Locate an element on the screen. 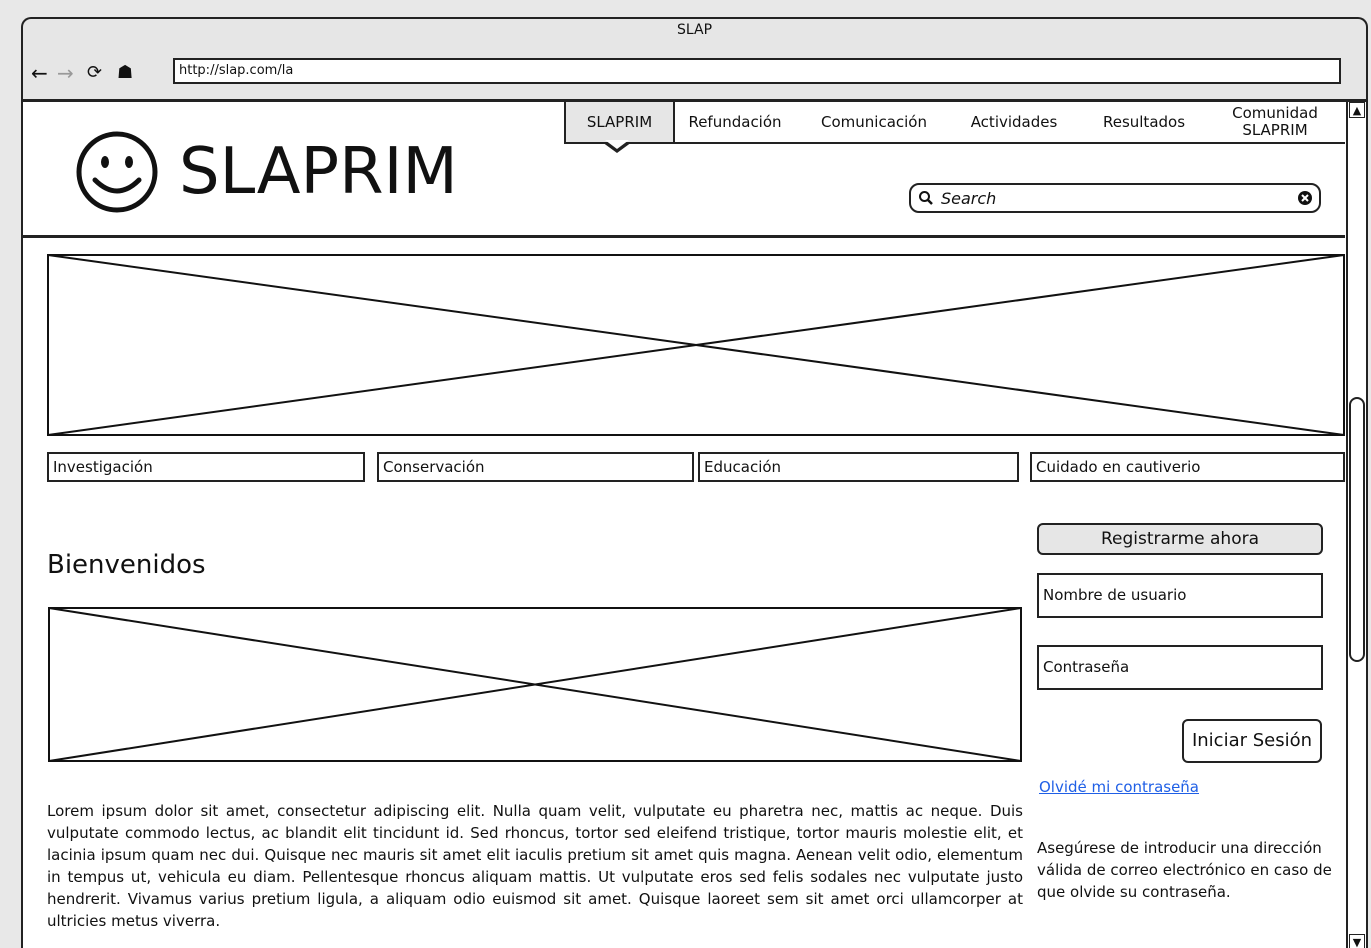 Image resolution: width=1371 pixels, height=948 pixels. vertical-scrollbar: ▲ ▼ is located at coordinates (1356, 525).